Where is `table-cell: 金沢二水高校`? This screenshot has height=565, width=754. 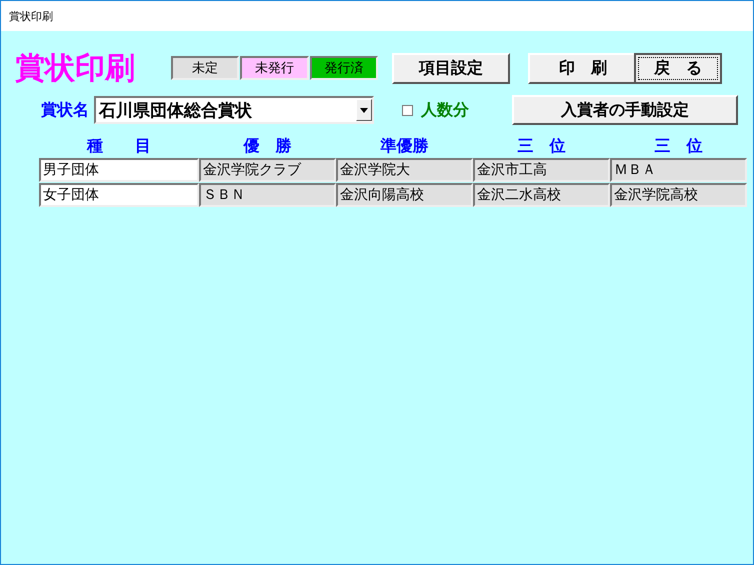
table-cell: 金沢二水高校 is located at coordinates (541, 195).